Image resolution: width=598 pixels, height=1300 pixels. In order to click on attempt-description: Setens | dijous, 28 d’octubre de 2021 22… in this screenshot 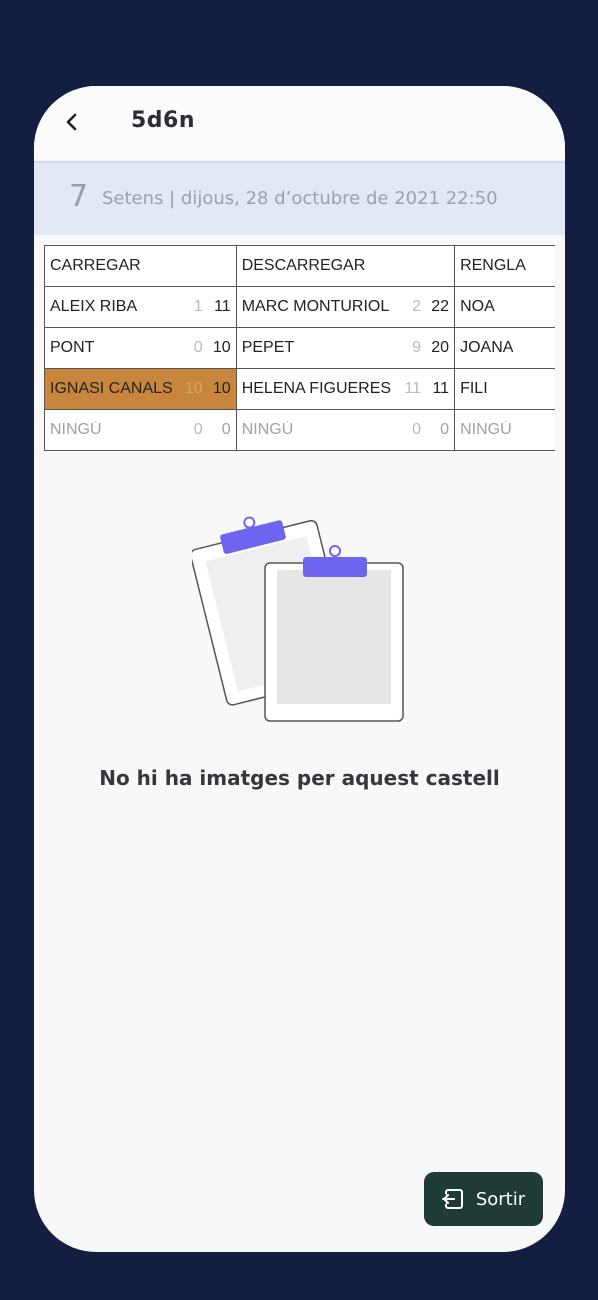, I will do `click(300, 198)`.